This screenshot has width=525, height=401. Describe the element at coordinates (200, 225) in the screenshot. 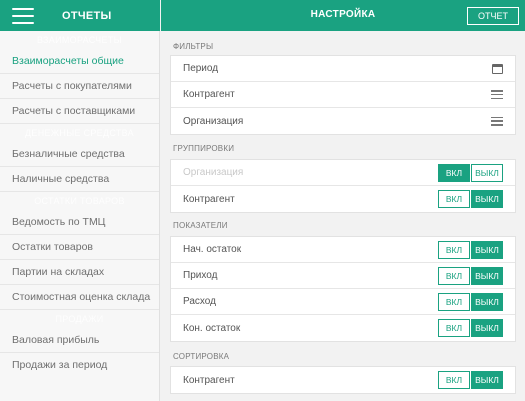

I see `section-label-indicators: ПОКАЗАТЕЛИ` at that location.